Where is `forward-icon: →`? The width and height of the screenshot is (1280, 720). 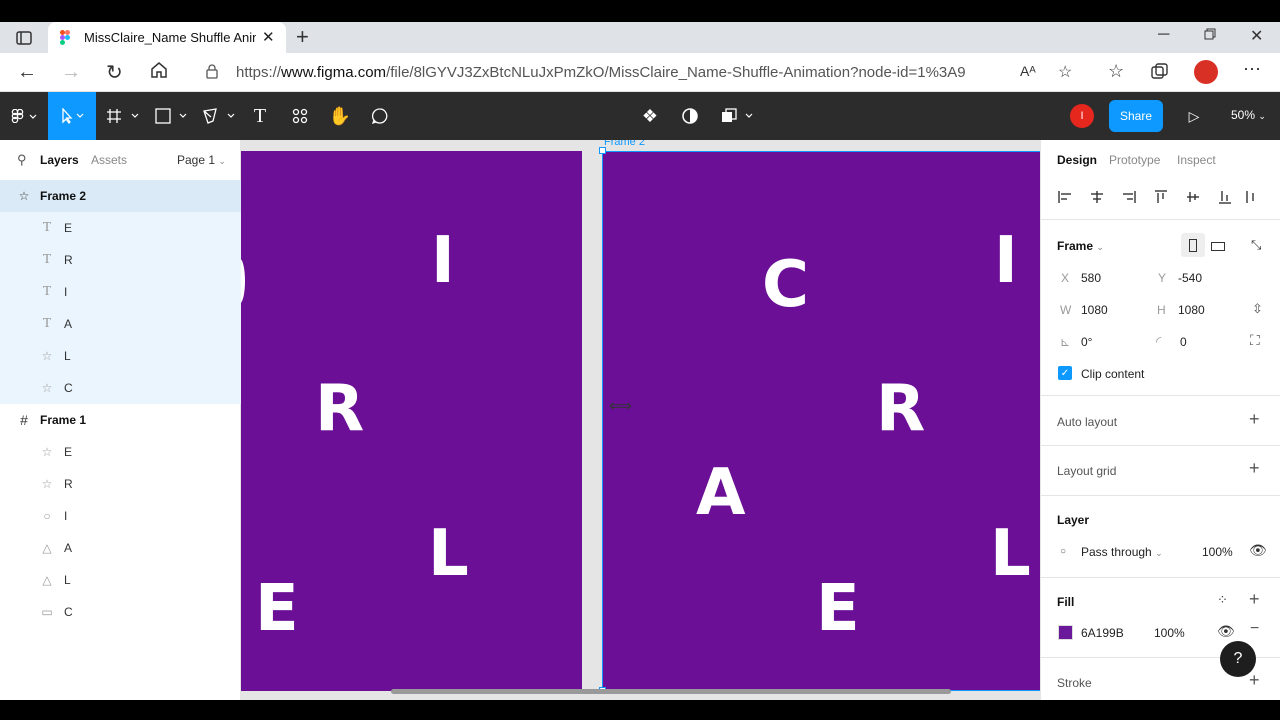
forward-icon: → is located at coordinates (71, 72).